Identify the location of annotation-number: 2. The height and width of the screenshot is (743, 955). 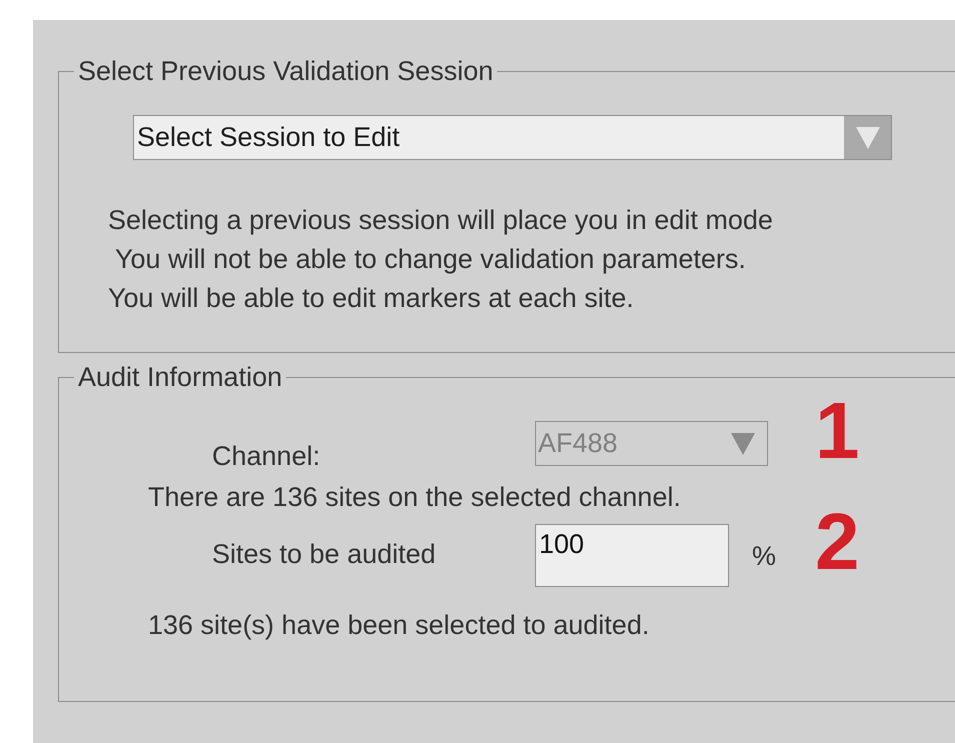
(837, 542).